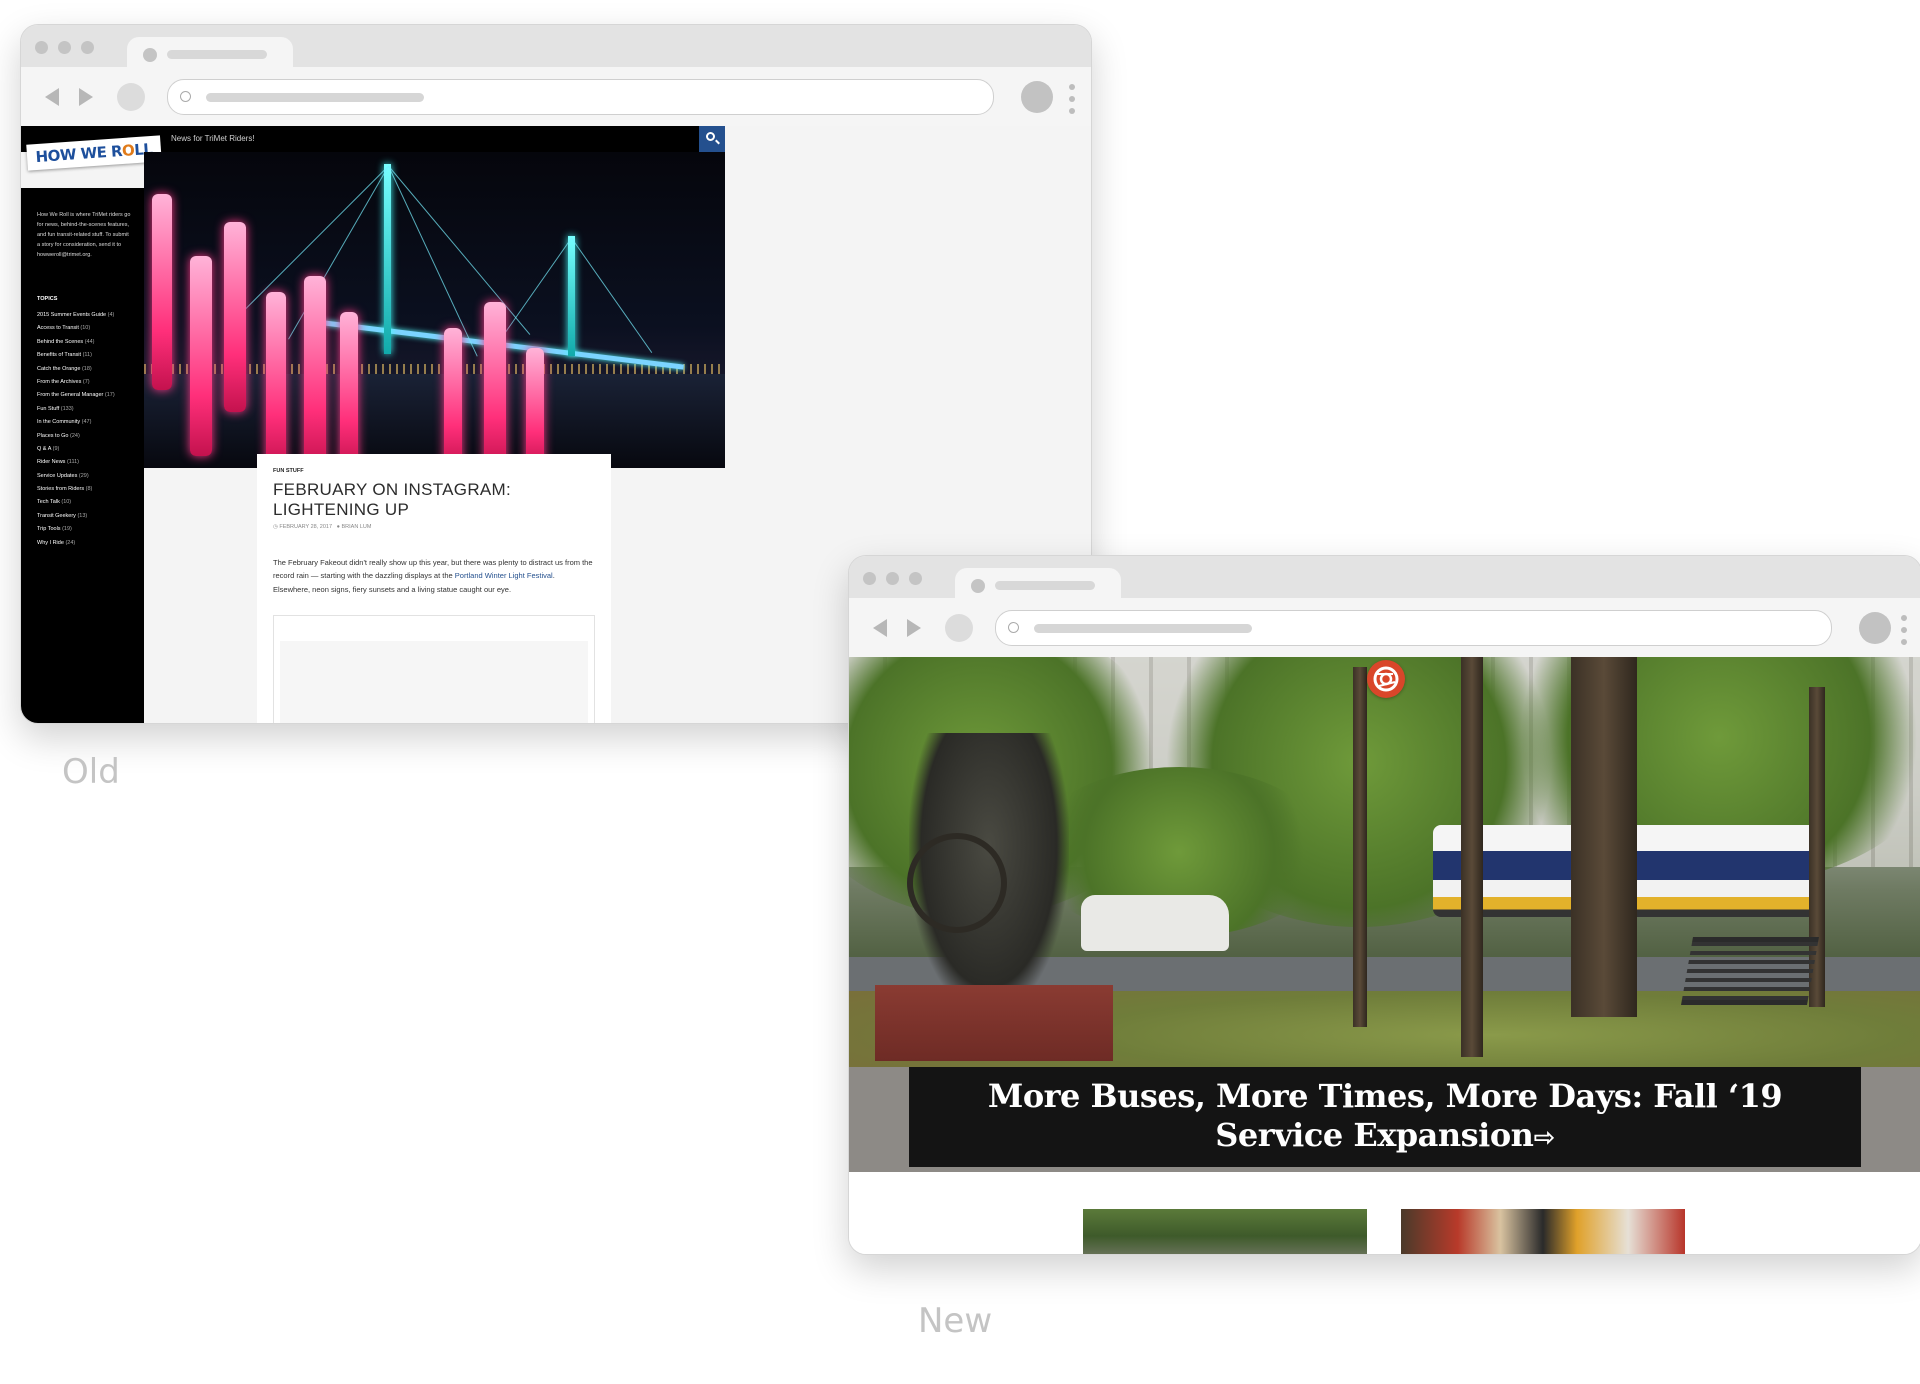 This screenshot has height=1384, width=1920. Describe the element at coordinates (955, 1321) in the screenshot. I see `new-caption: New` at that location.